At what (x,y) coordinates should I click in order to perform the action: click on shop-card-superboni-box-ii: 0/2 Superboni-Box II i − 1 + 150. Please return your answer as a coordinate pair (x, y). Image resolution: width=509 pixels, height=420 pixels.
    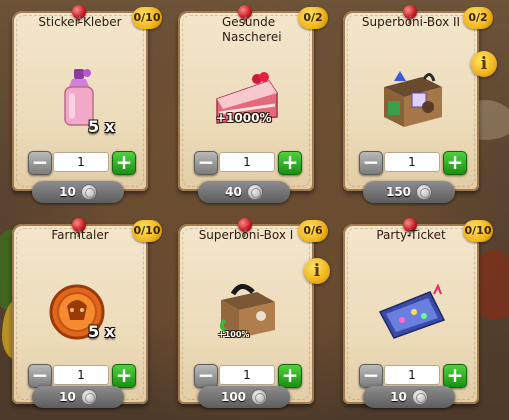
    Looking at the image, I should click on (417, 105).